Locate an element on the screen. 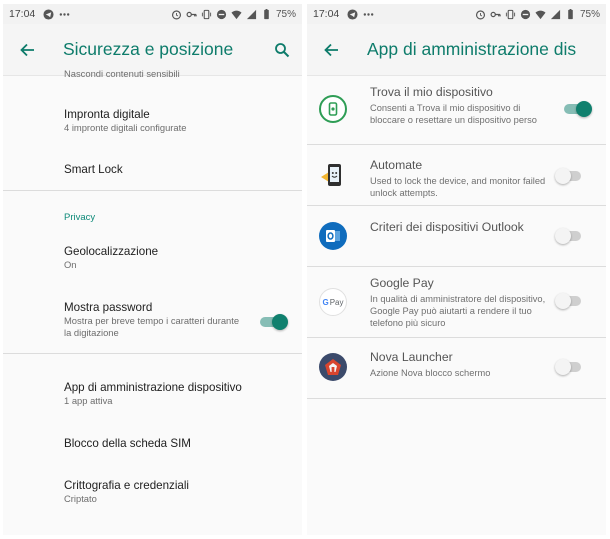  list-item-location: Geolocalizzazione On is located at coordinates (176, 257).